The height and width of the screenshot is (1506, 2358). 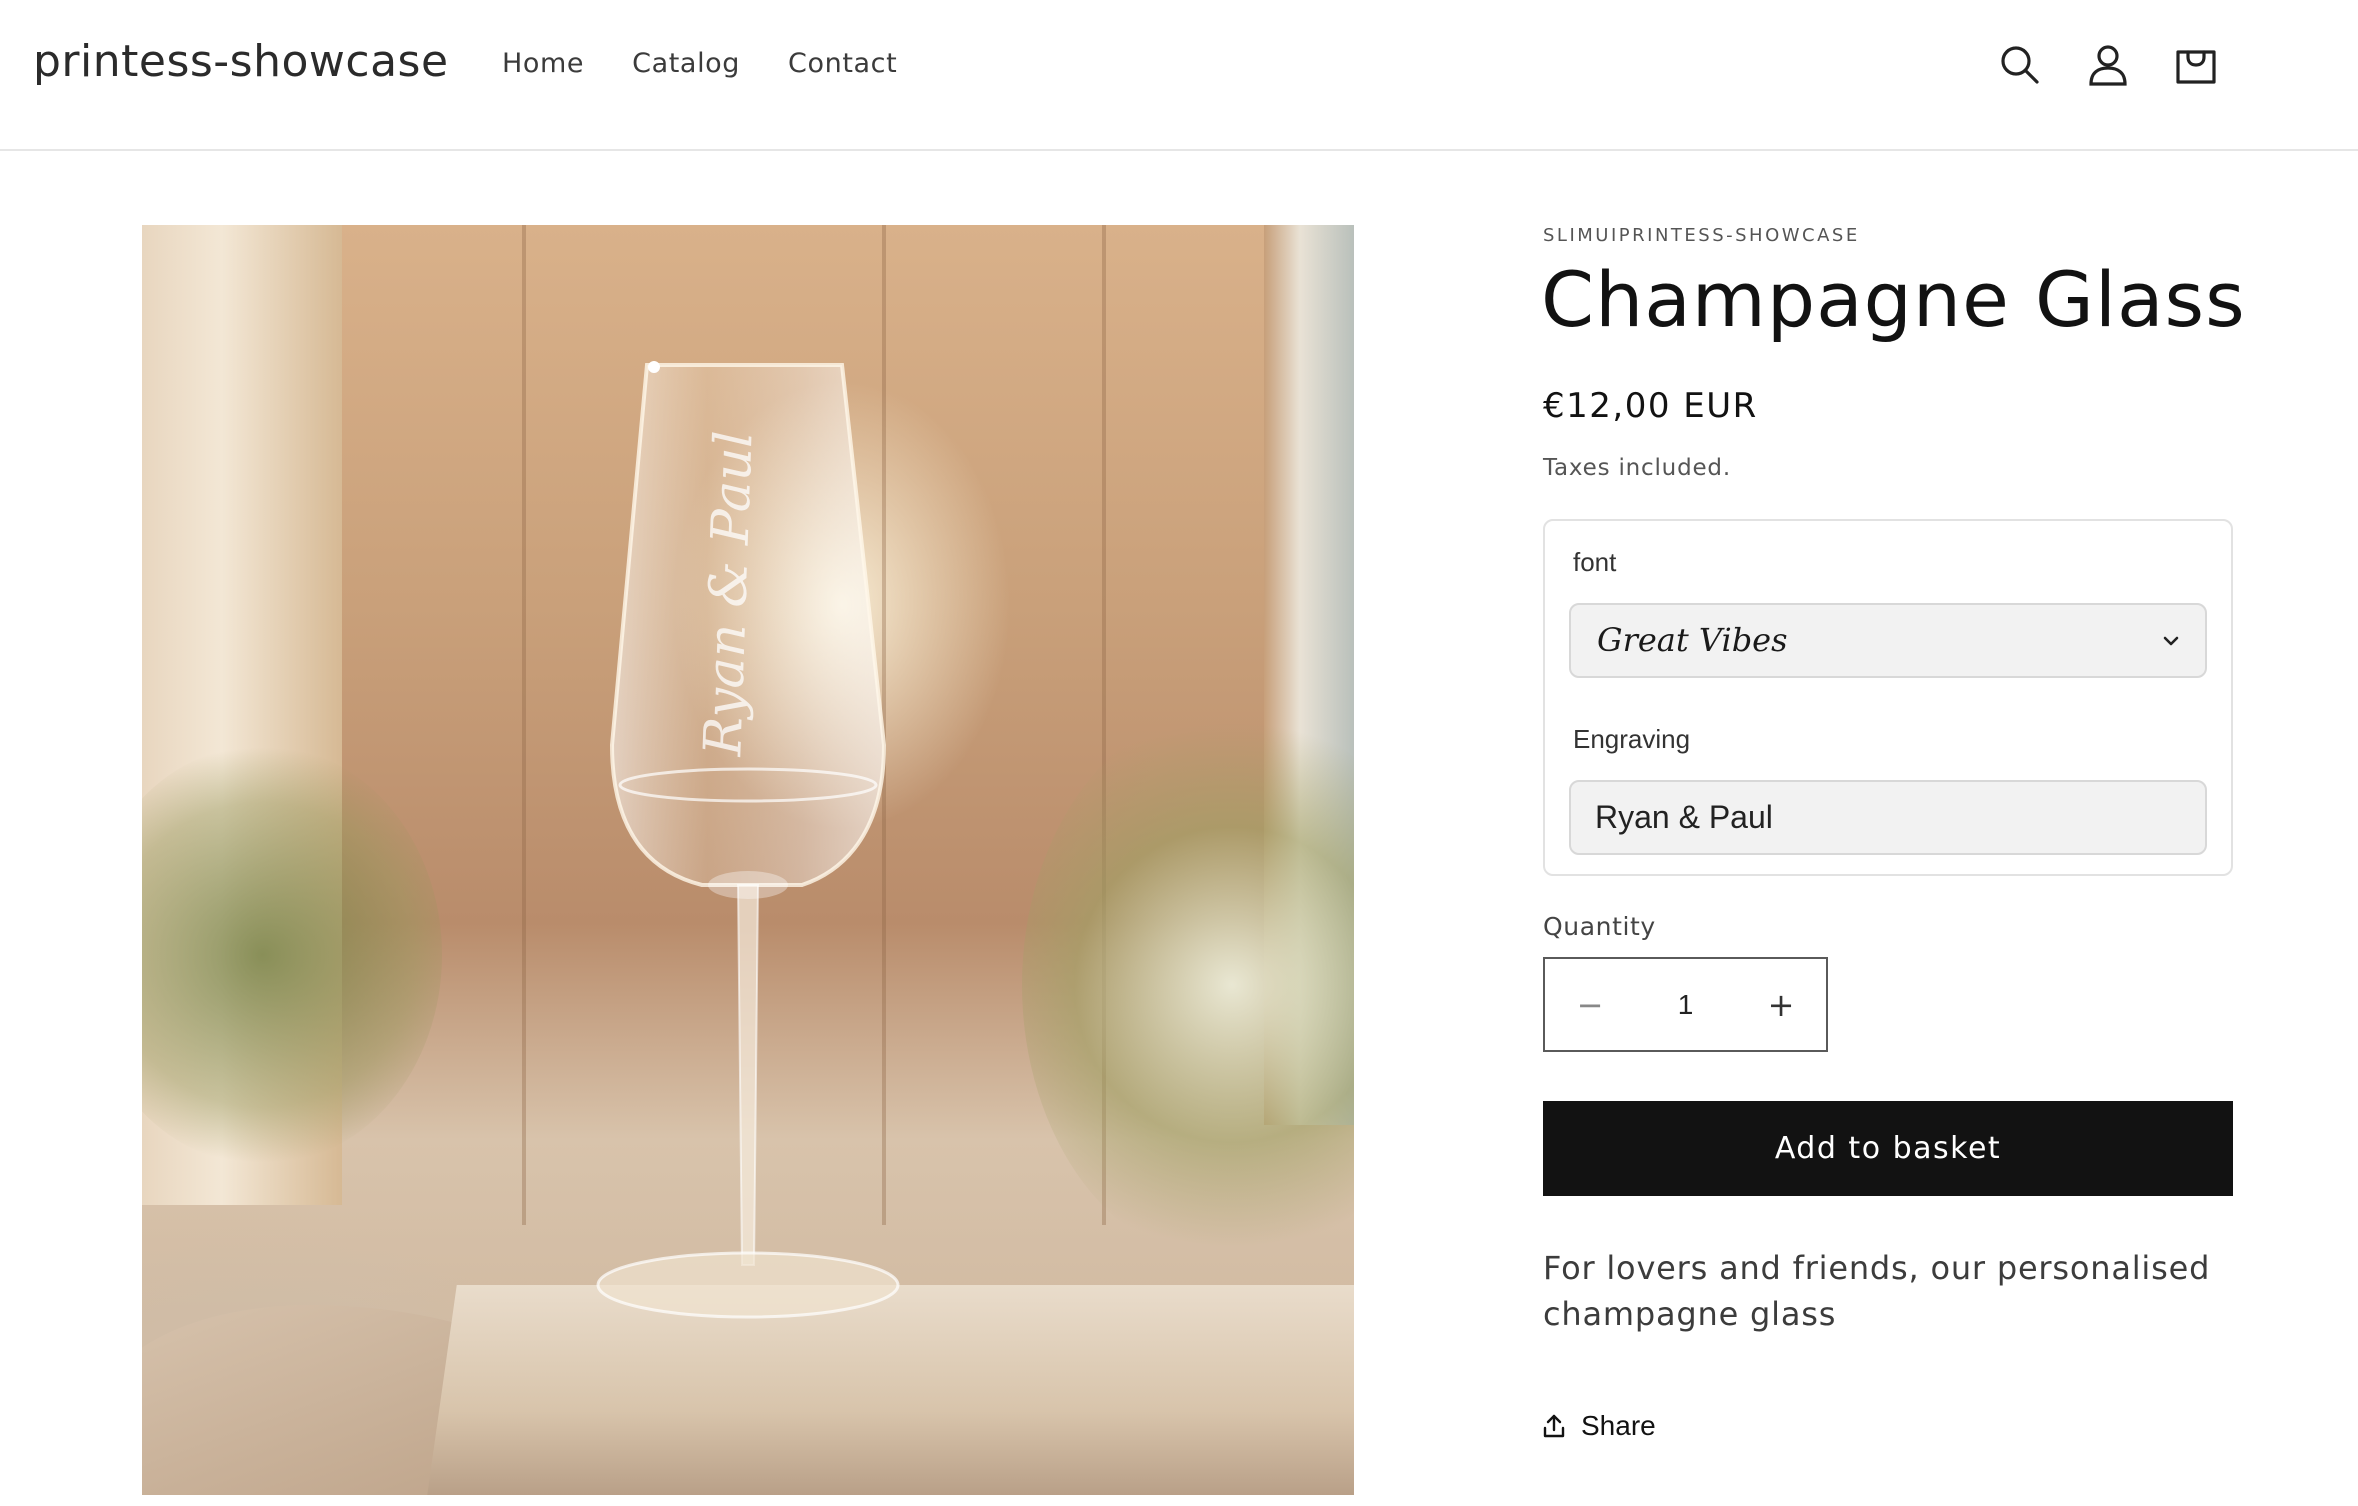 What do you see at coordinates (1599, 926) in the screenshot?
I see `quantity-label: Quantity` at bounding box center [1599, 926].